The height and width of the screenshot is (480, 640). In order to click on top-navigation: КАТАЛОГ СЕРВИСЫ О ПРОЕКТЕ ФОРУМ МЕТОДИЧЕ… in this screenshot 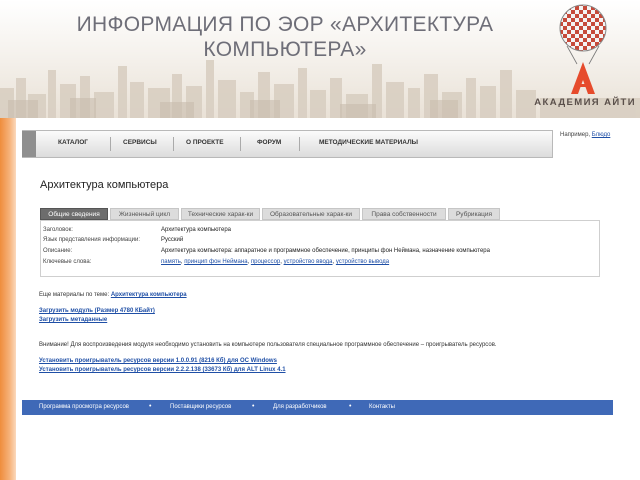, I will do `click(317, 142)`.